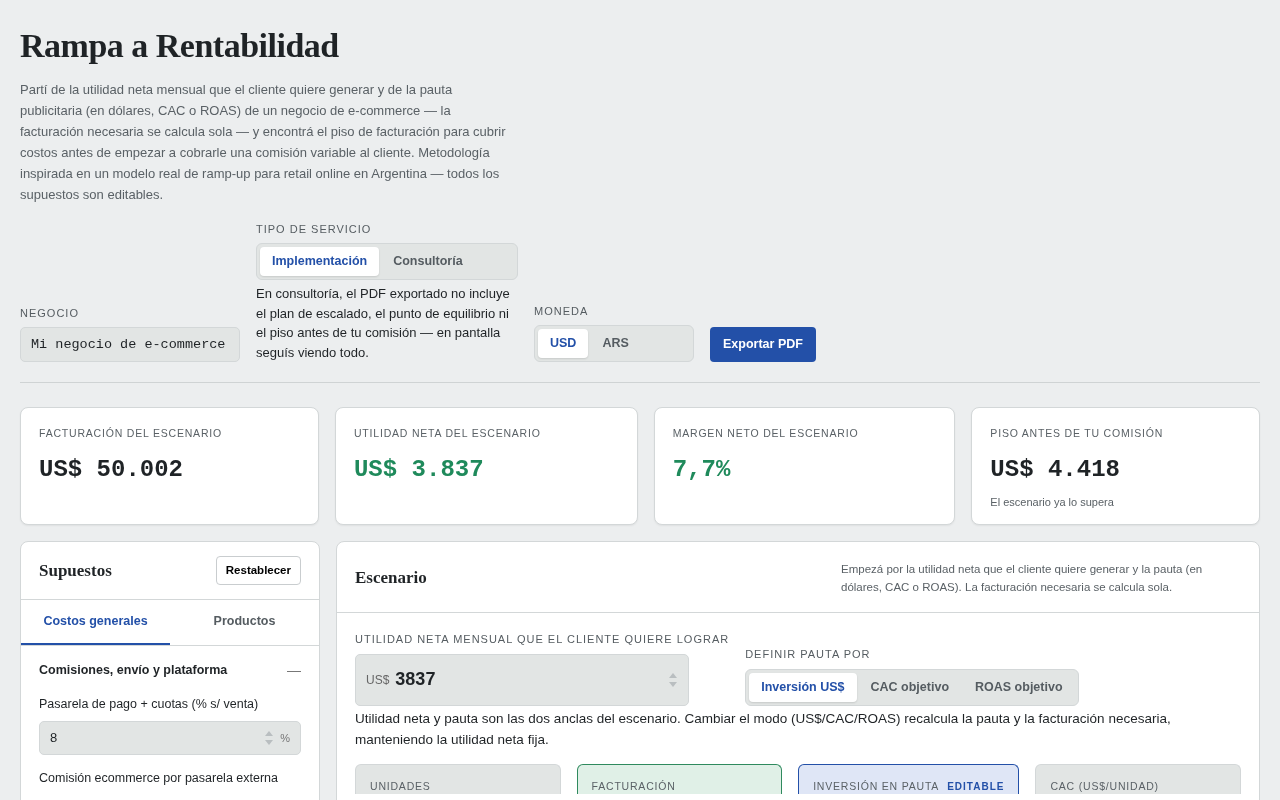  I want to click on reset-button: Restablecer, so click(258, 571).